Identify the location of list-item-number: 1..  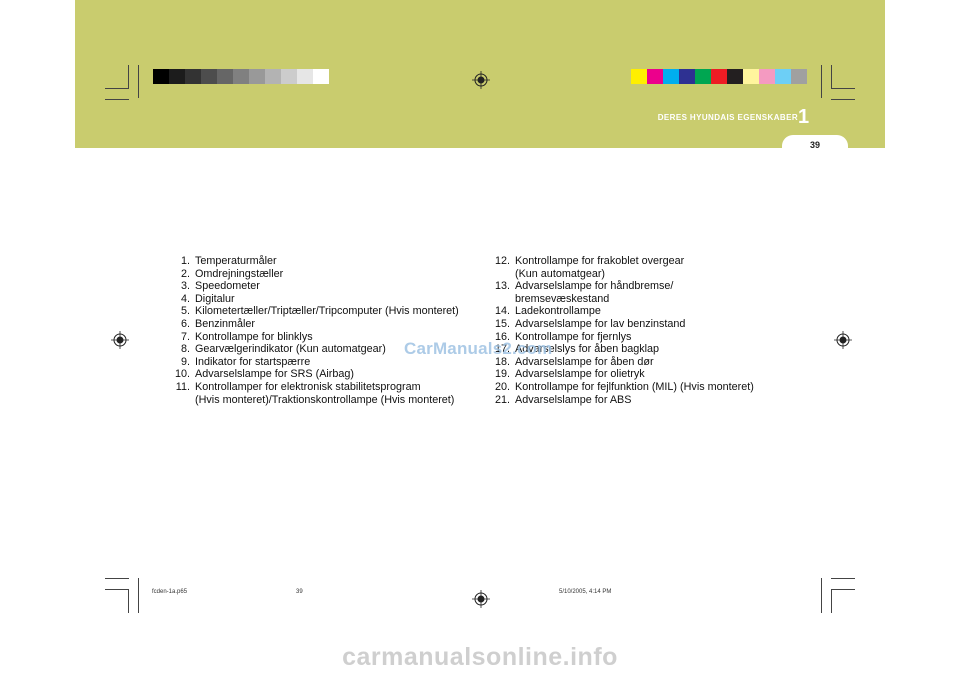
(185, 261).